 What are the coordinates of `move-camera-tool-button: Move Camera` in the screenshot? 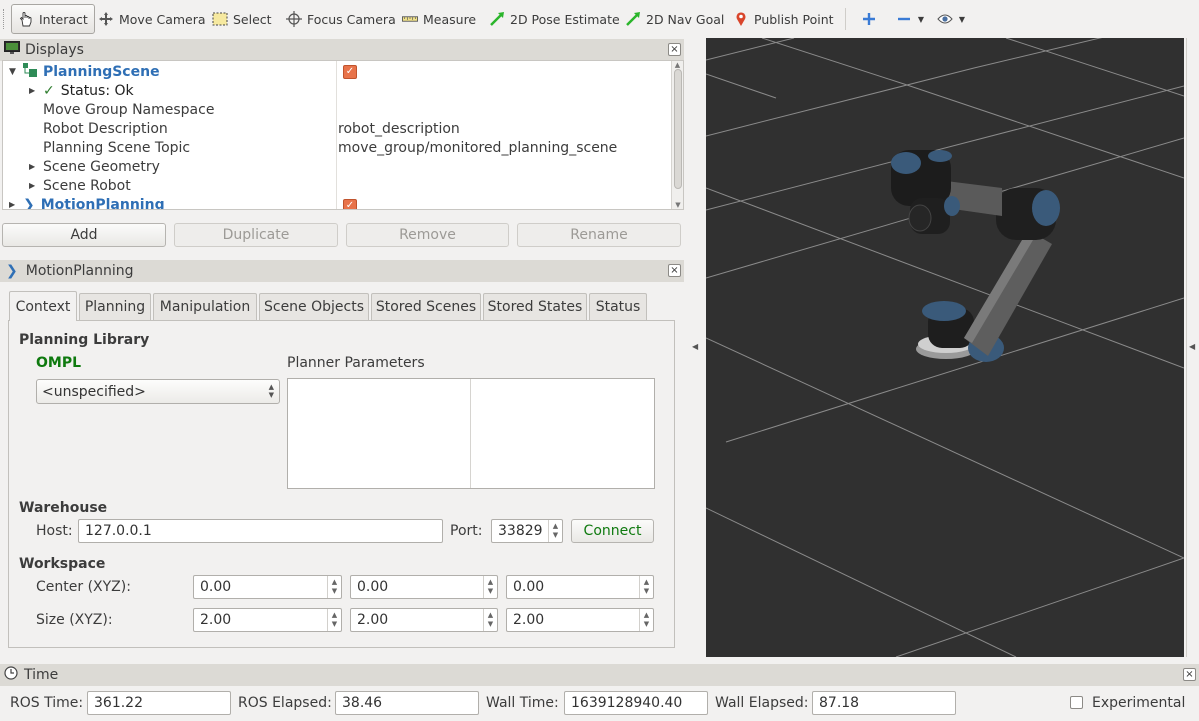 It's located at (152, 19).